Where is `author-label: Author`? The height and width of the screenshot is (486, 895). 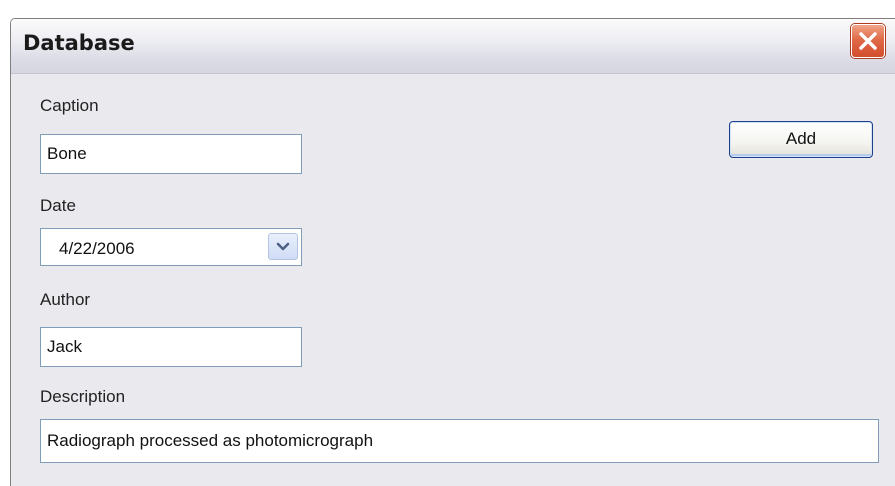
author-label: Author is located at coordinates (65, 299).